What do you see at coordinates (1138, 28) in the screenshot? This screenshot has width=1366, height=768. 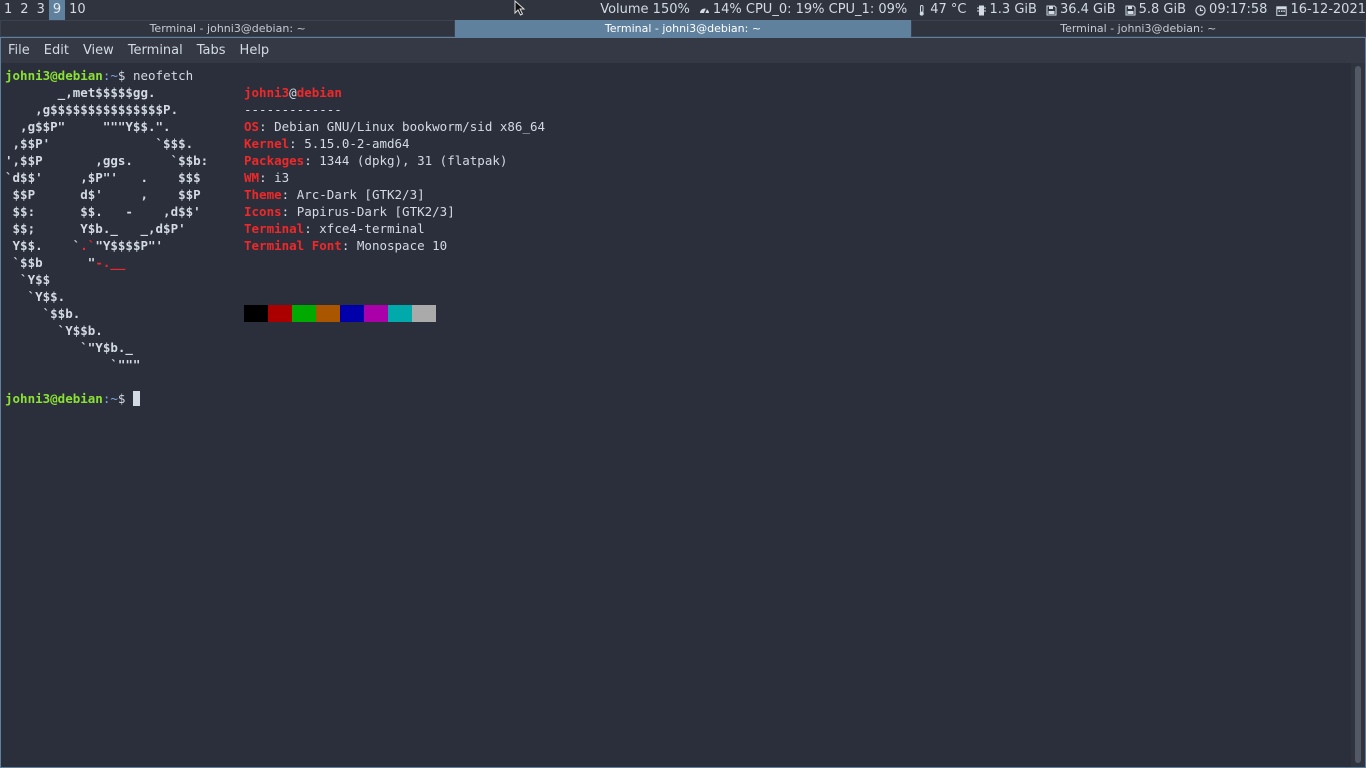 I see `window-tab-3: Terminal - johni3@debian: ~` at bounding box center [1138, 28].